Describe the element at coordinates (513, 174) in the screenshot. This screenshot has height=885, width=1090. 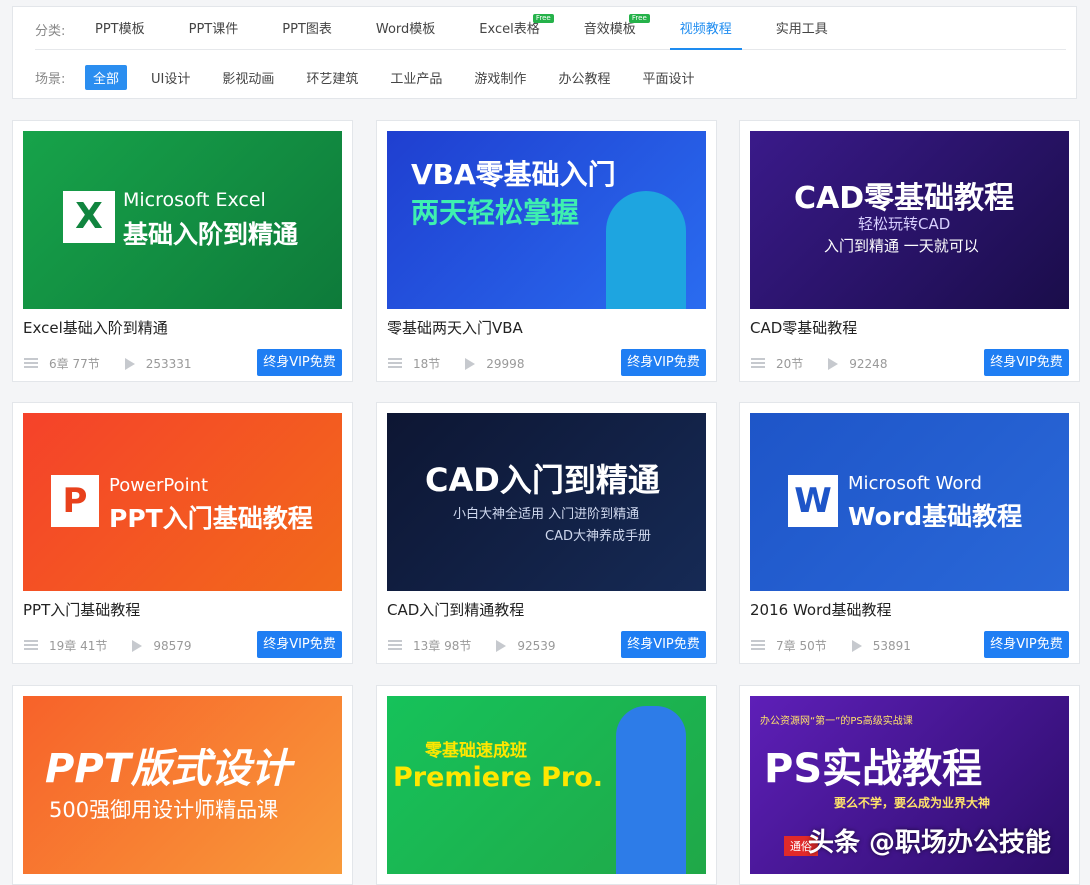
I see `thumb-line1: VBA零基础入门` at that location.